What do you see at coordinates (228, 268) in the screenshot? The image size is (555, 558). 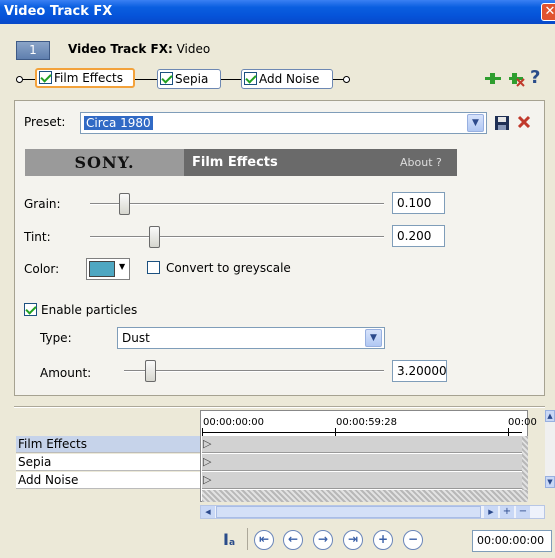 I see `greyscale-label: Convert to greyscale` at bounding box center [228, 268].